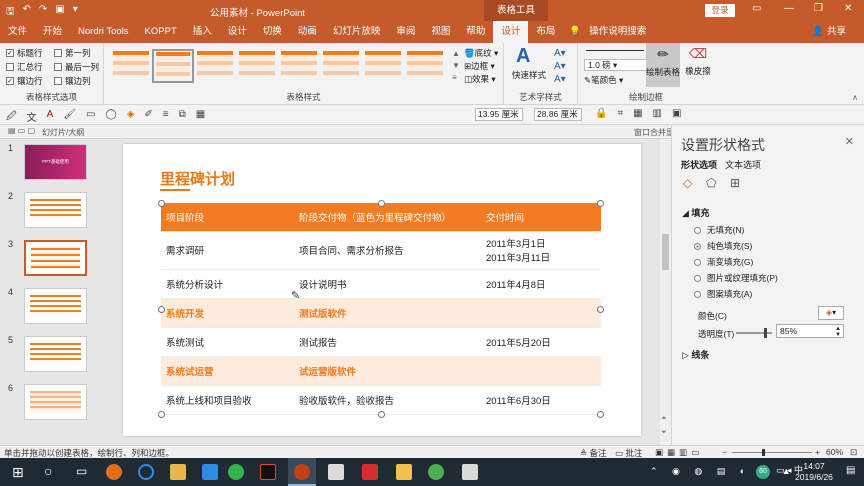 This screenshot has height=486, width=864. Describe the element at coordinates (481, 66) in the screenshot. I see `borders-button: ⊞边框 ▾` at that location.